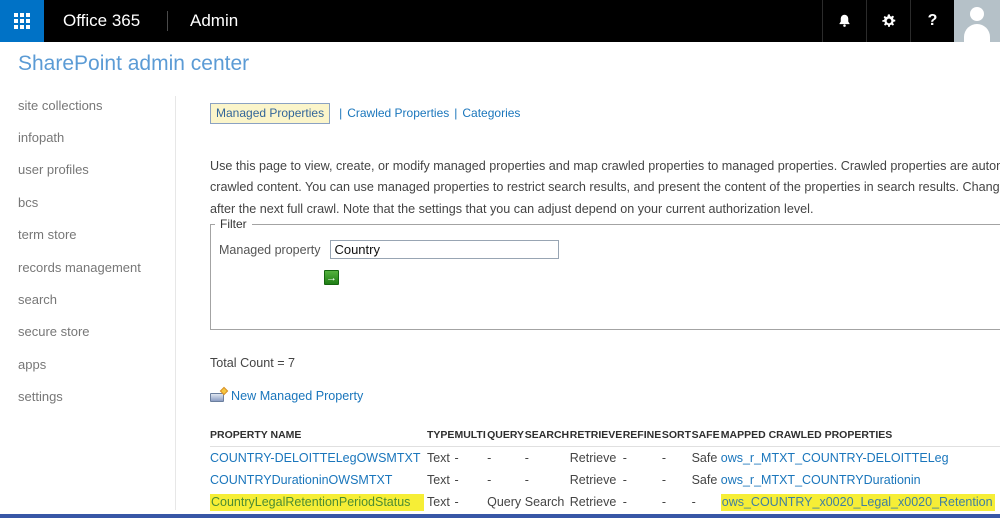 The height and width of the screenshot is (518, 1000). What do you see at coordinates (596, 435) in the screenshot?
I see `col-retrieve: RETRIEVE` at bounding box center [596, 435].